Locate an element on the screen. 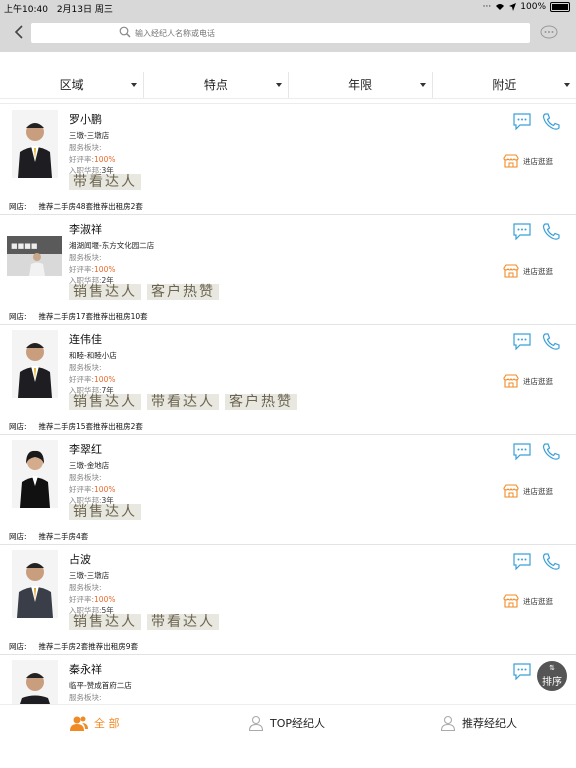 The height and width of the screenshot is (768, 576). sort-button: ⇅ 排序 is located at coordinates (552, 676).